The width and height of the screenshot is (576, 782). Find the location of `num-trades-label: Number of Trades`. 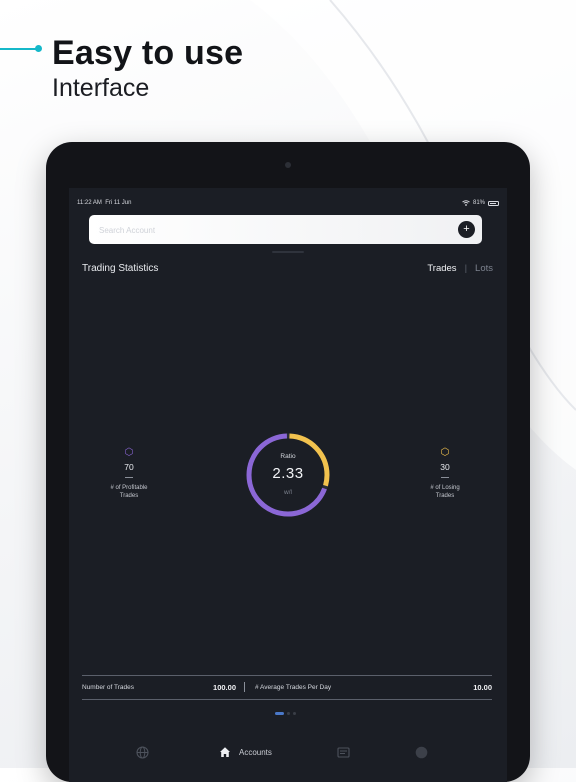

num-trades-label: Number of Trades is located at coordinates (108, 687).